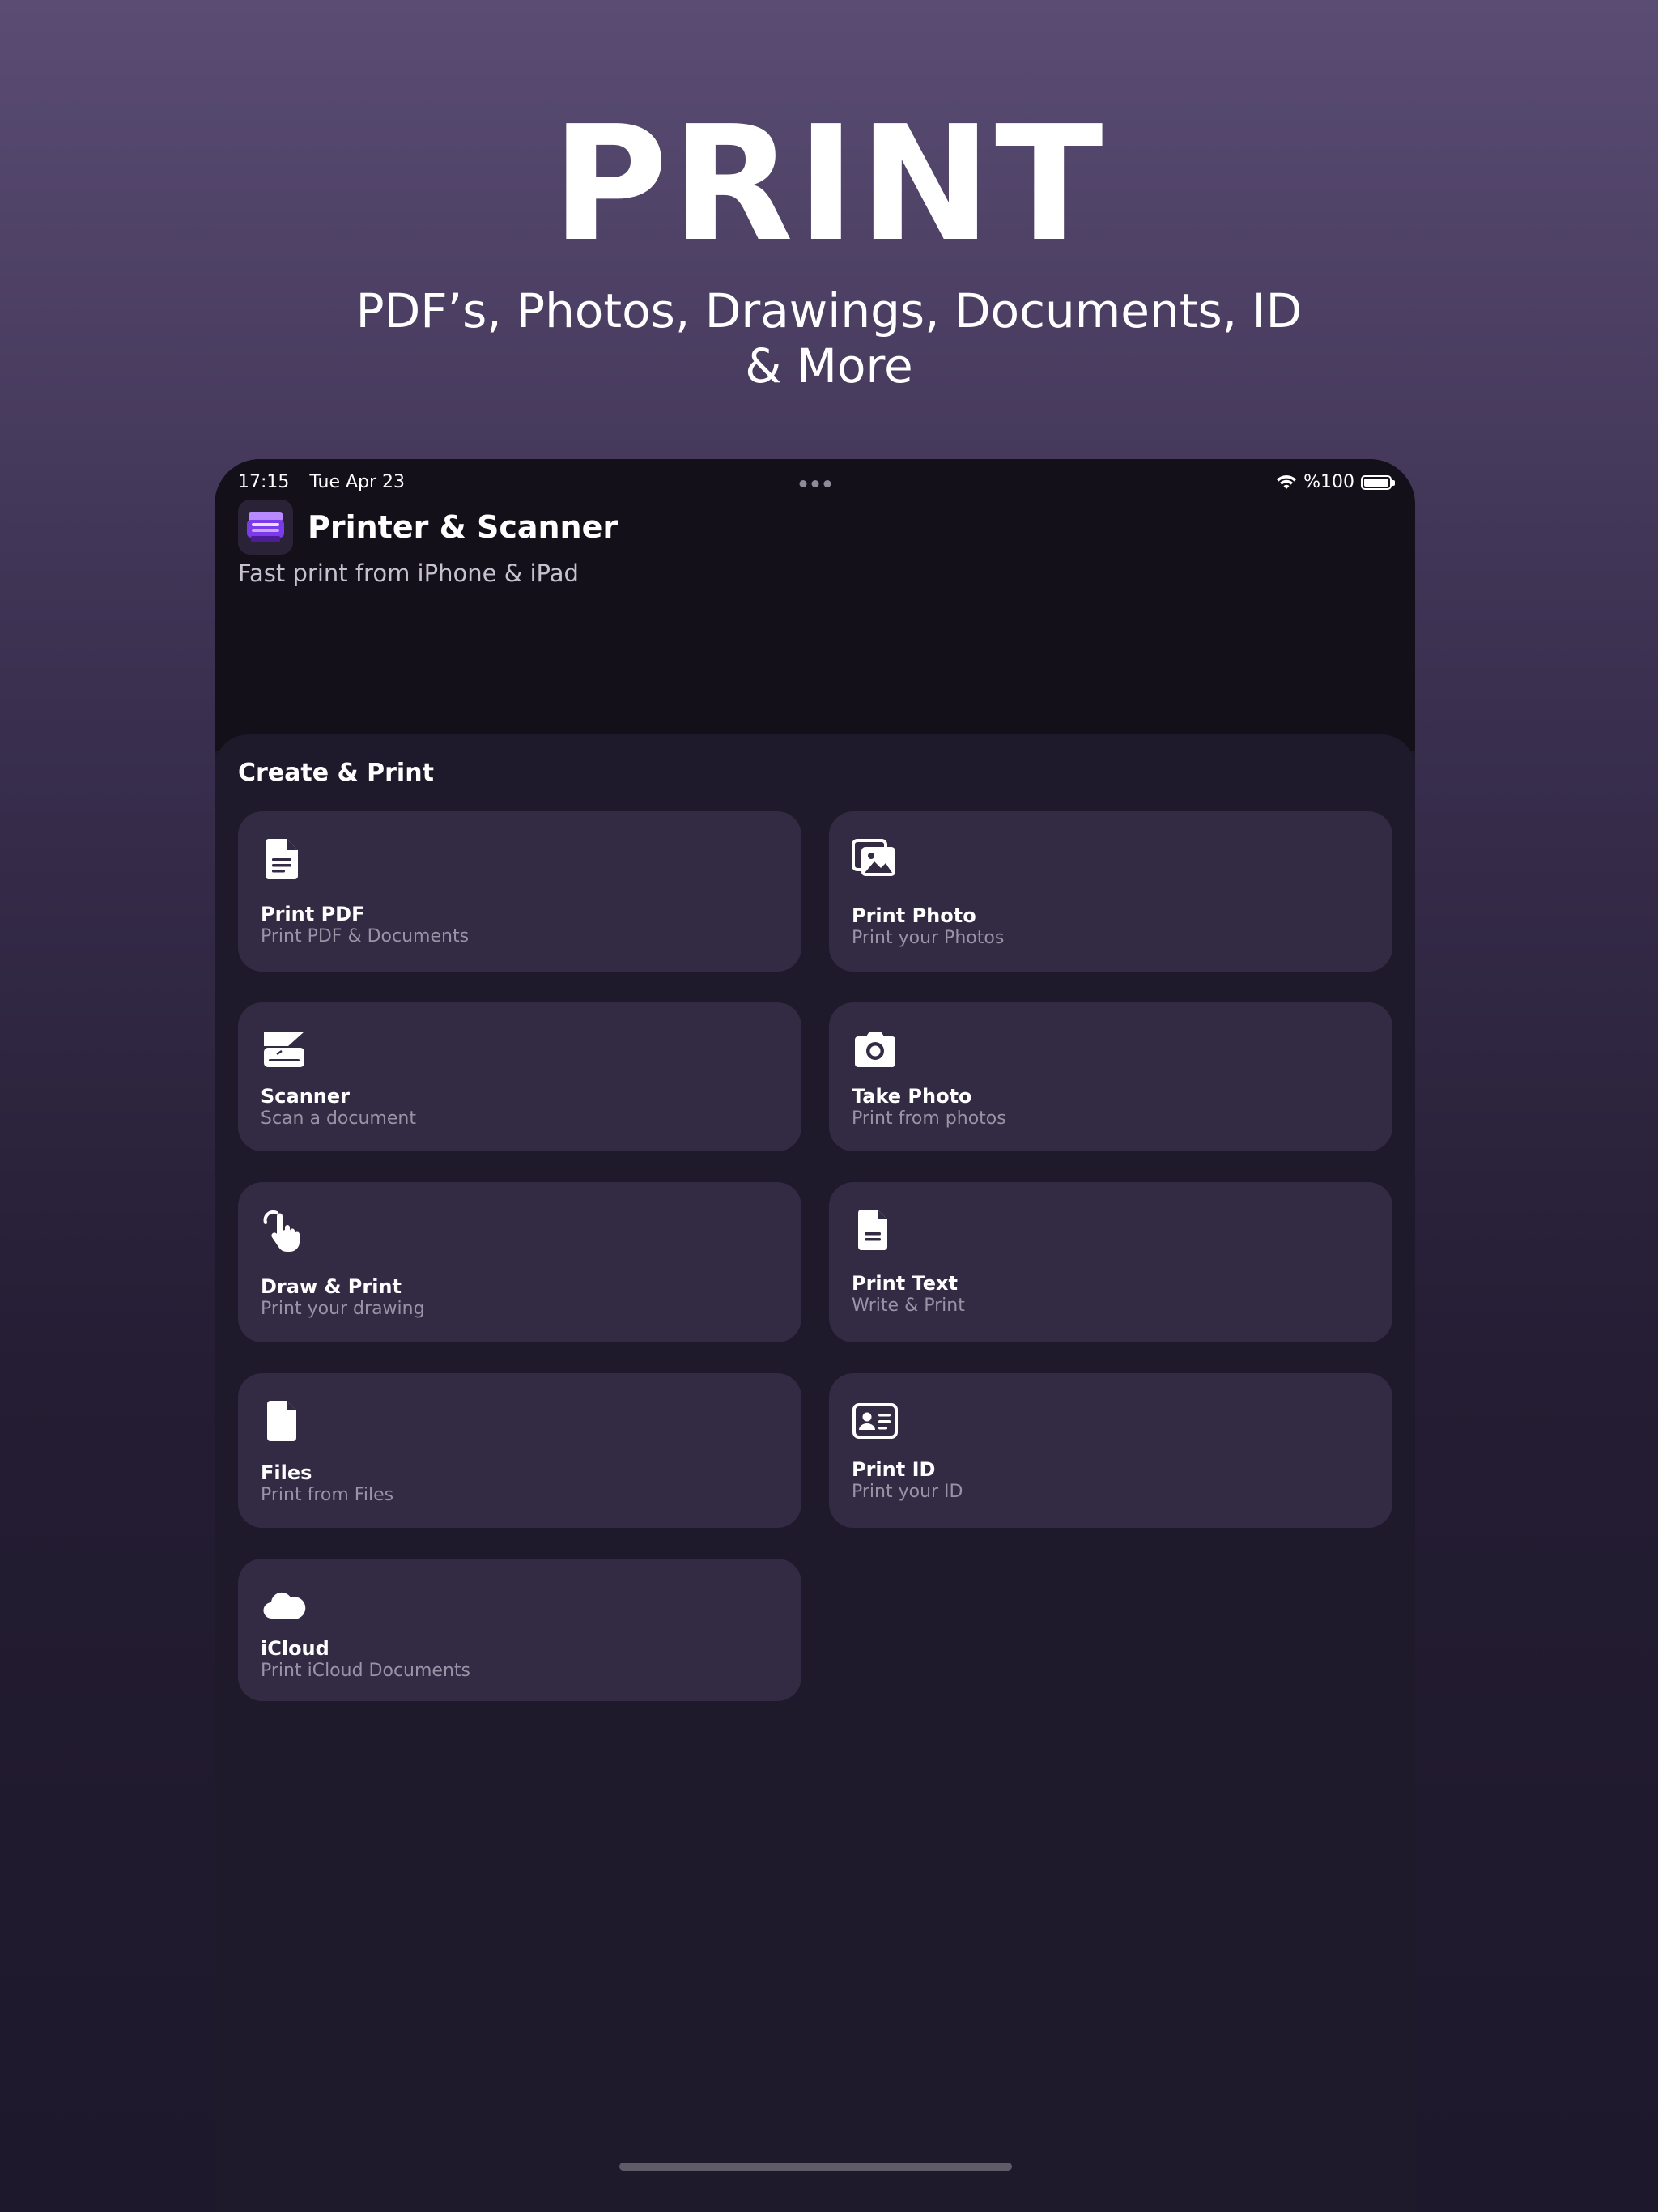 The width and height of the screenshot is (1658, 2212). Describe the element at coordinates (905, 1283) in the screenshot. I see `card-label: Print Text` at that location.